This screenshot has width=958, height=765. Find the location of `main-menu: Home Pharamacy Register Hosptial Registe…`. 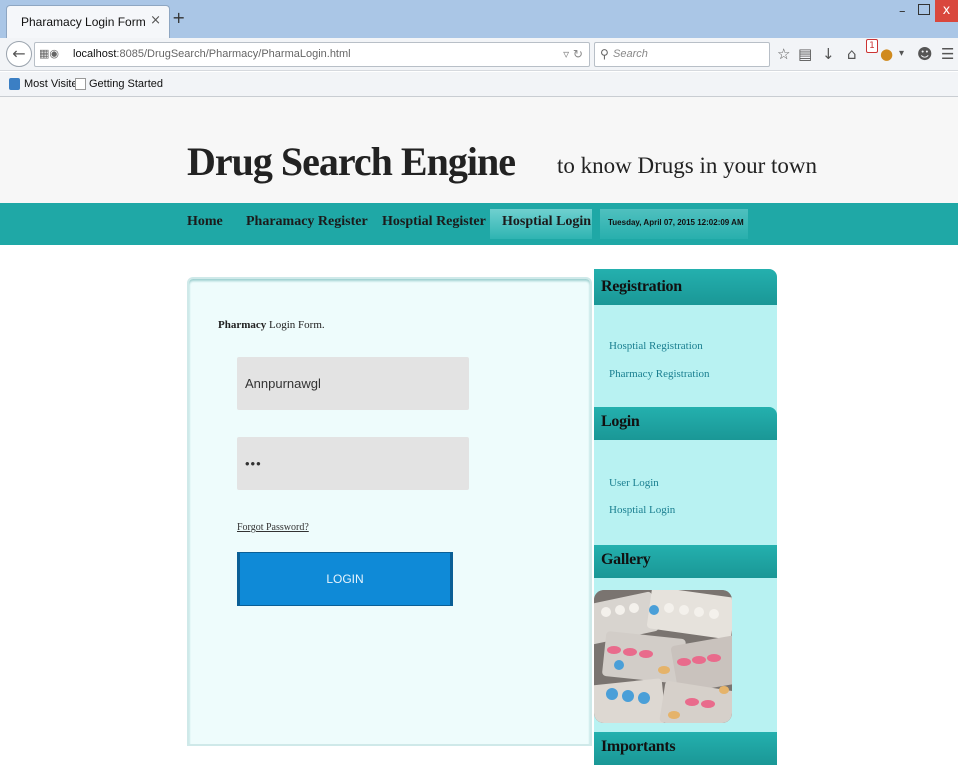

main-menu: Home Pharamacy Register Hosptial Registe… is located at coordinates (479, 224).